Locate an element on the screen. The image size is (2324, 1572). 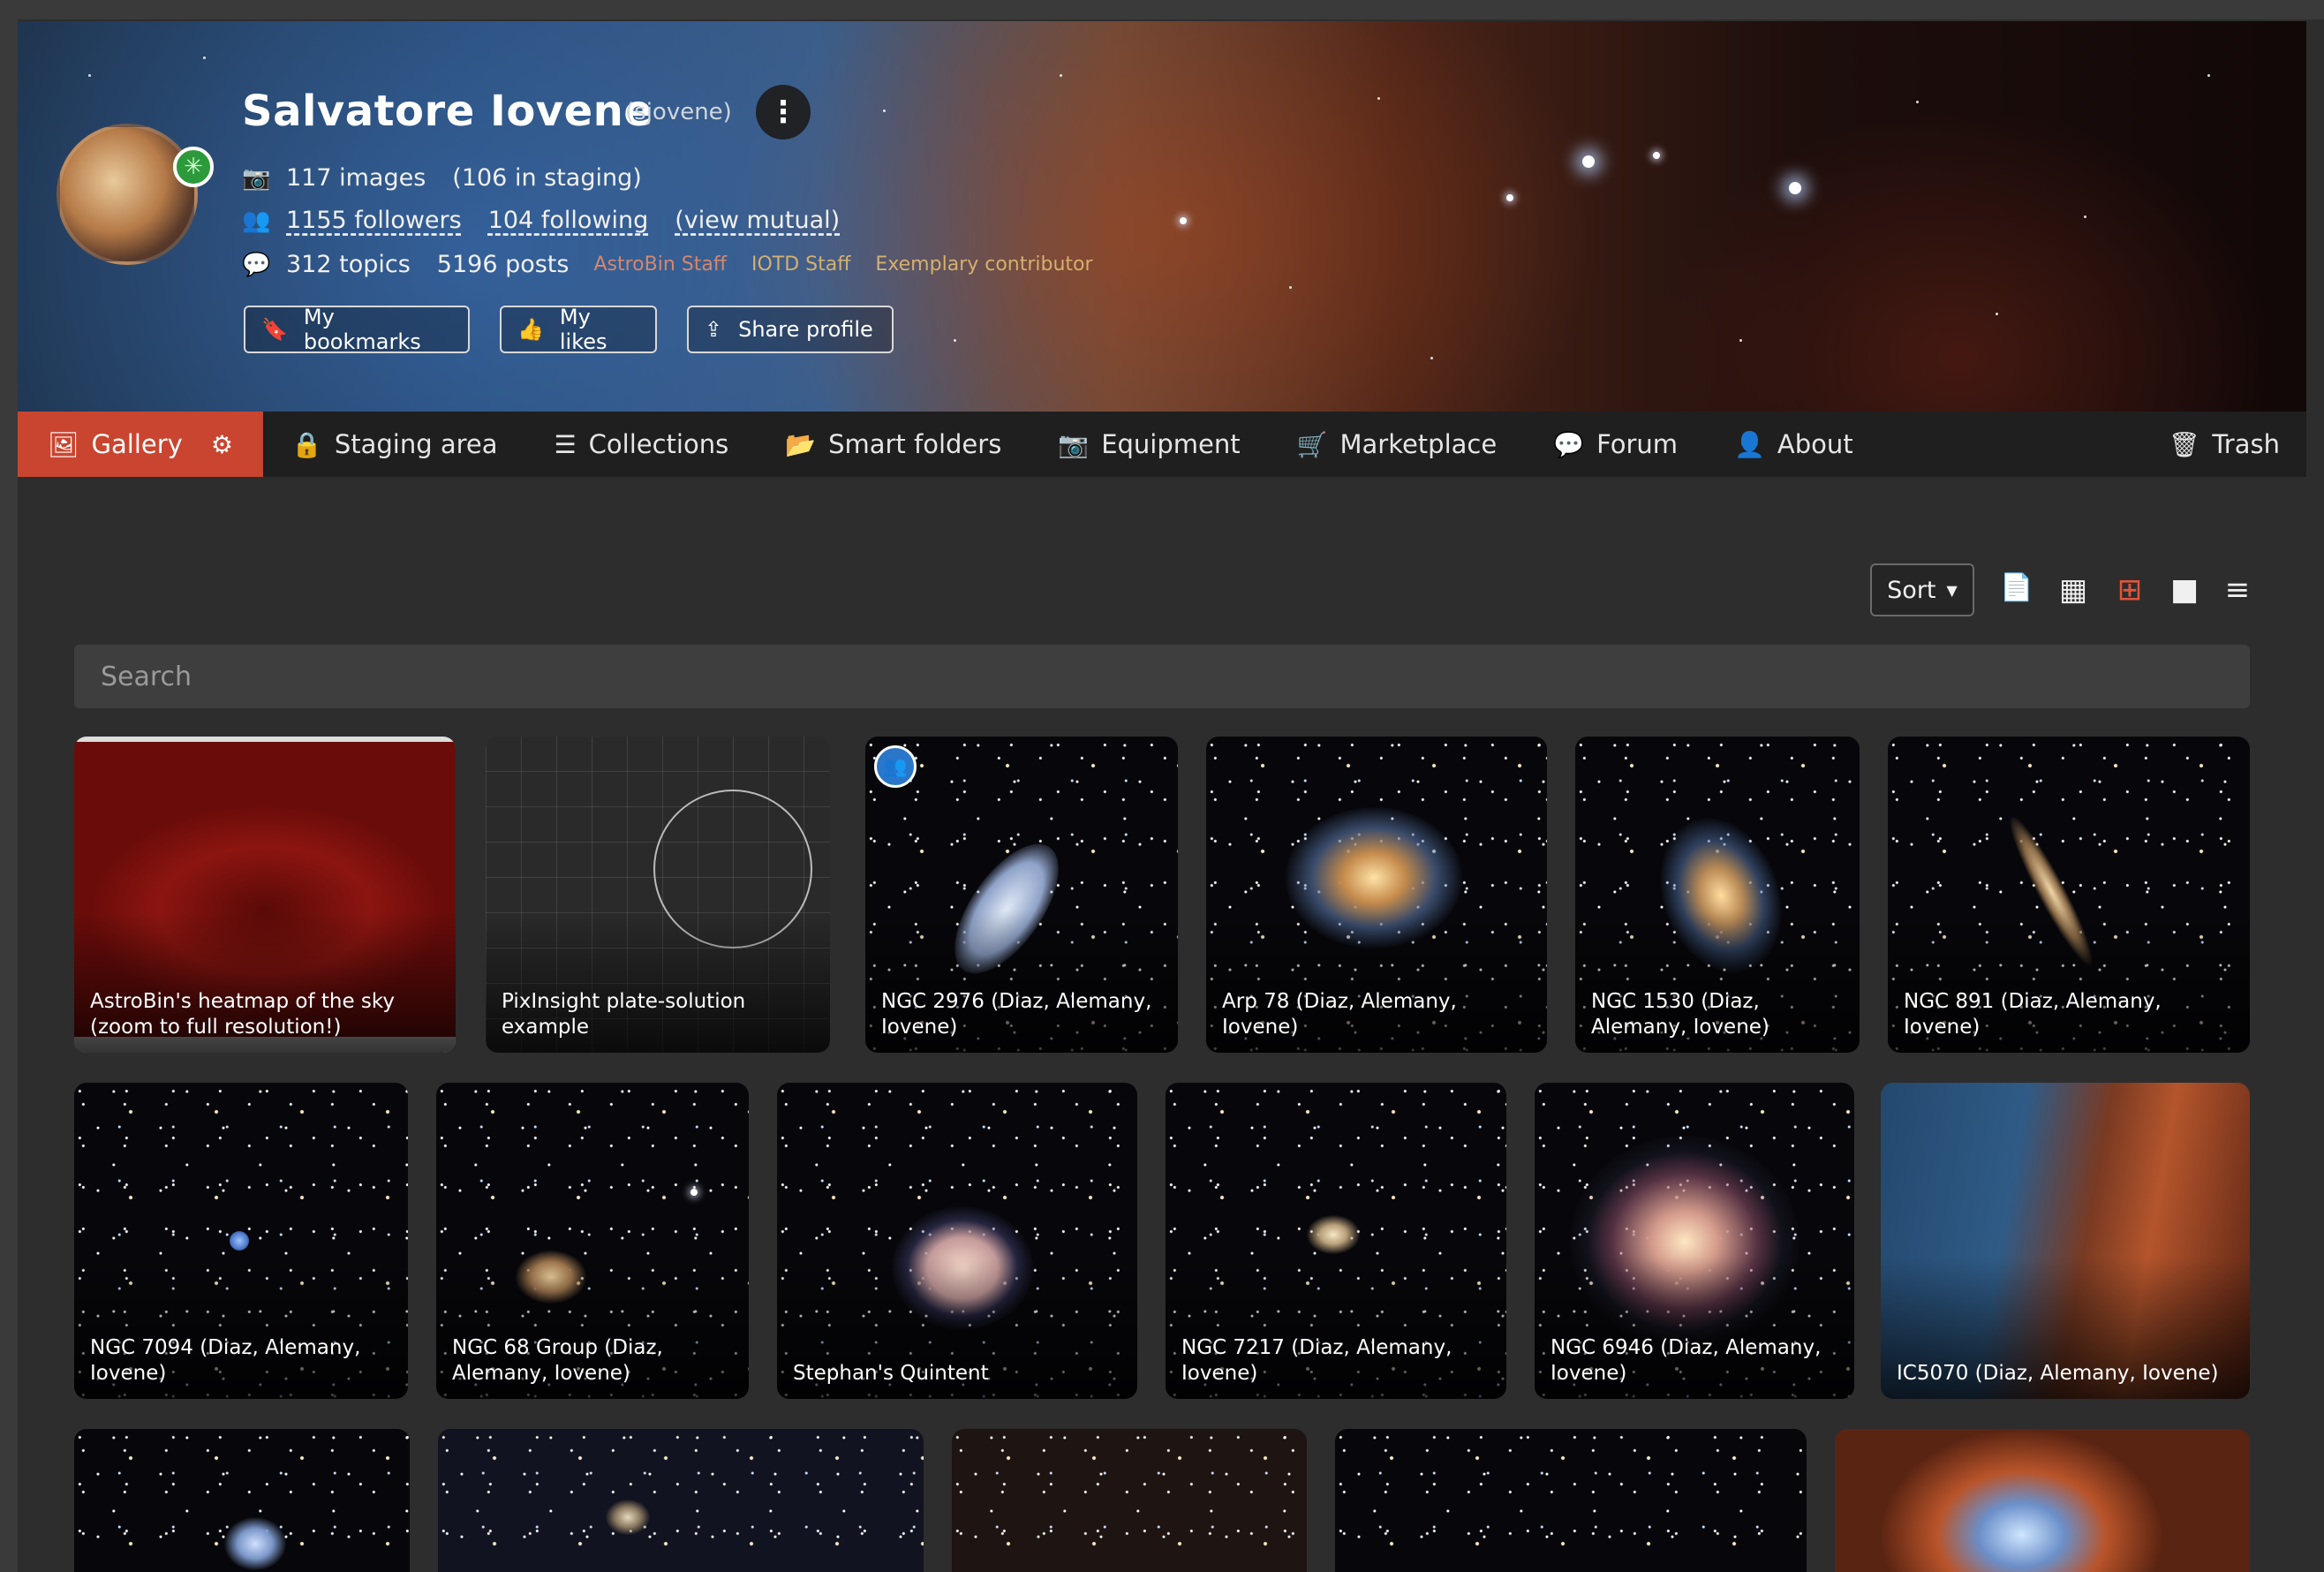
camera-icon: 📷 is located at coordinates (256, 178).